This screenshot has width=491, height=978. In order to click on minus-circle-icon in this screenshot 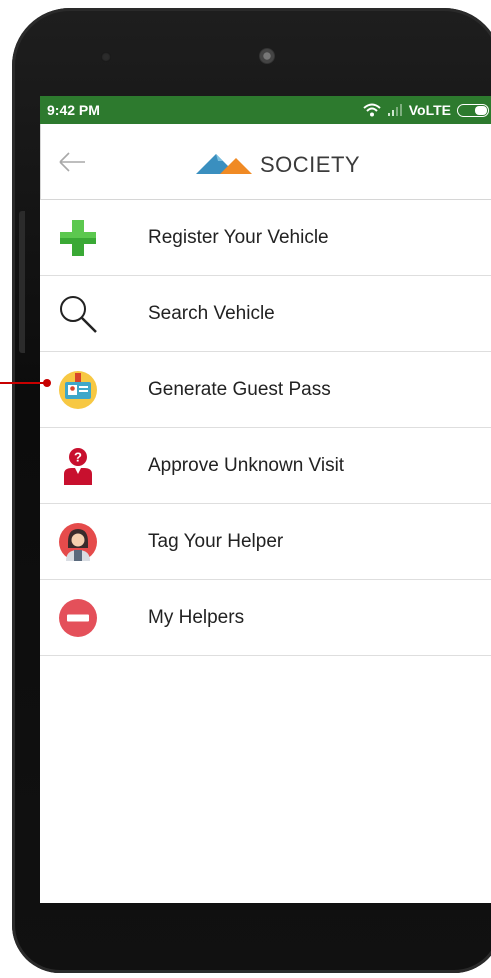, I will do `click(78, 618)`.